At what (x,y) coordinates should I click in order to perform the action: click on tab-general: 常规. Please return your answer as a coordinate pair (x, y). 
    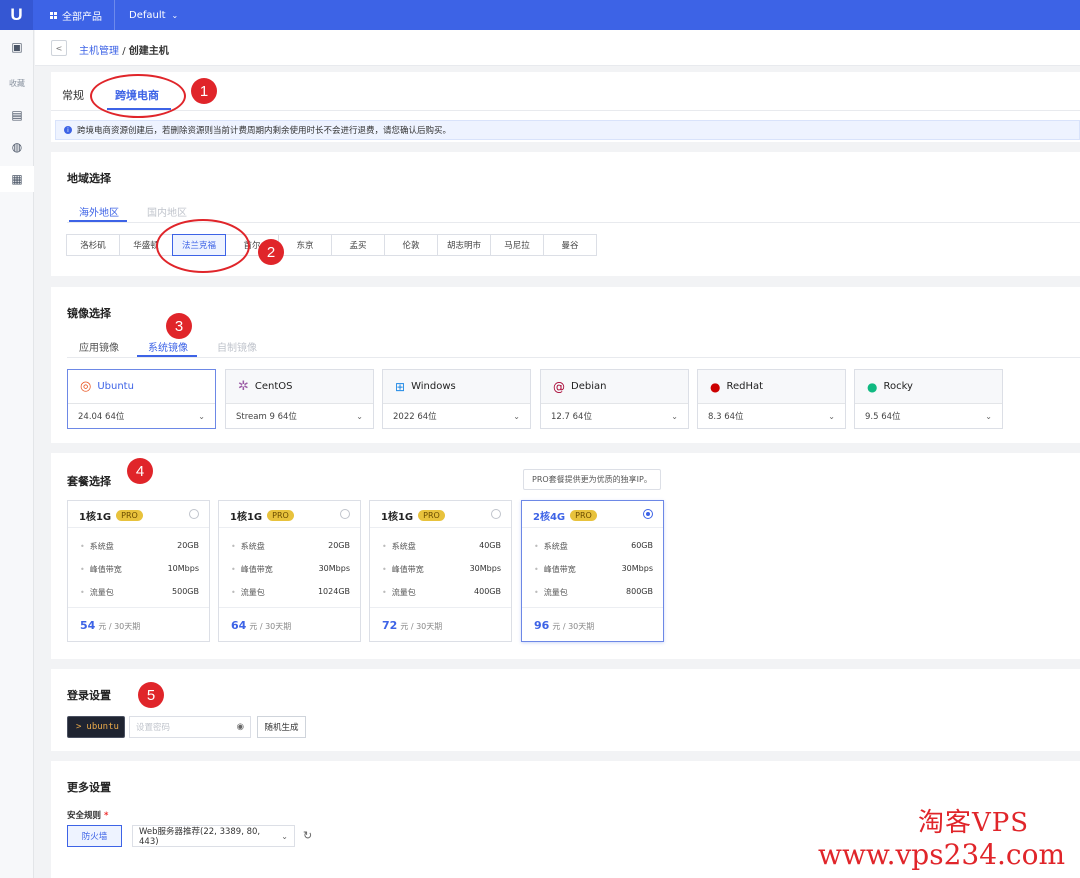
    Looking at the image, I should click on (73, 95).